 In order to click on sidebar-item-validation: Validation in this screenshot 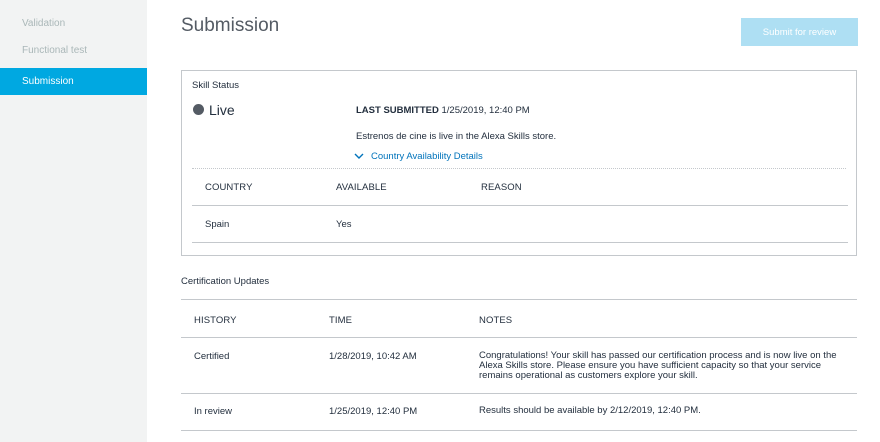, I will do `click(73, 24)`.